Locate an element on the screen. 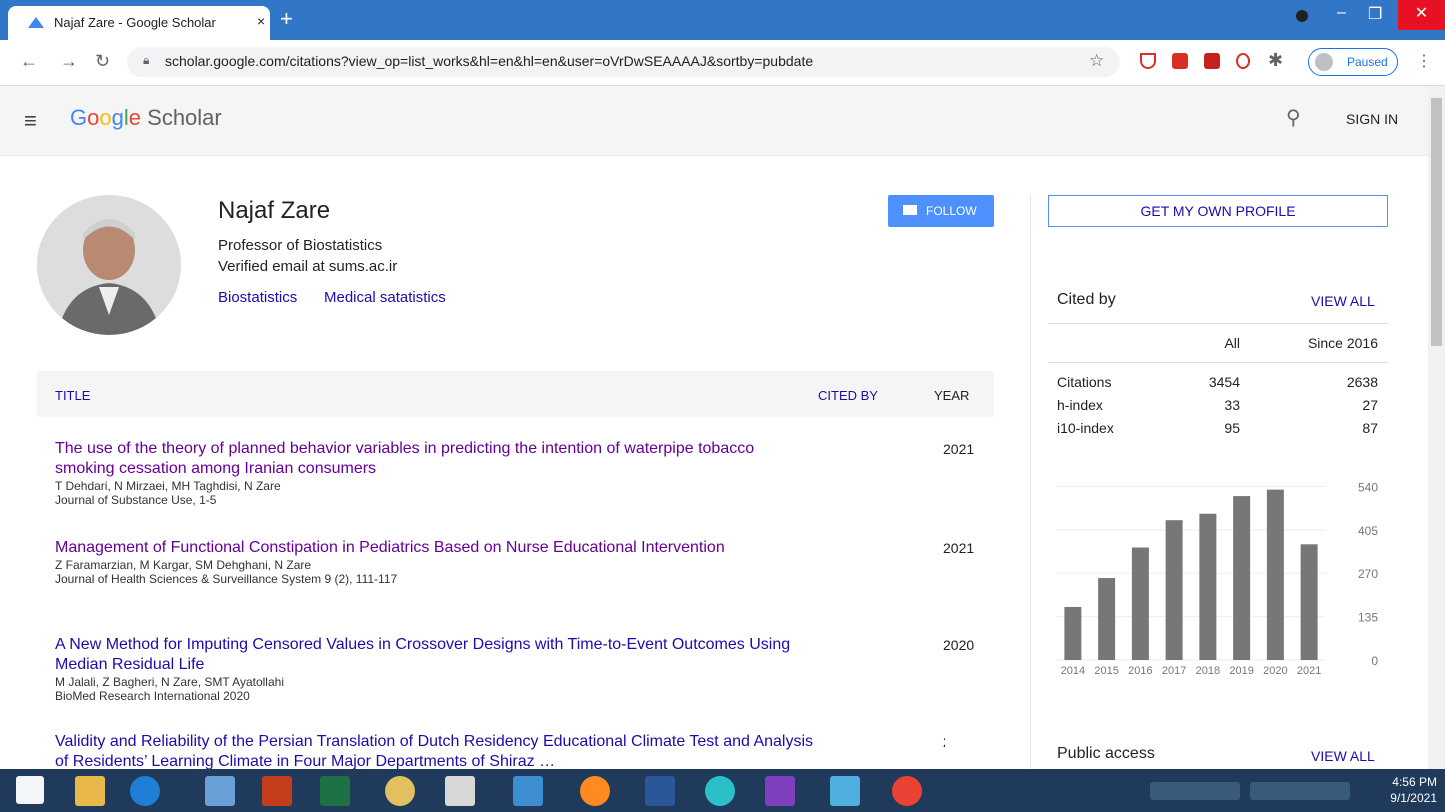 The width and height of the screenshot is (1445, 812). window-close-icon: ✕ is located at coordinates (1421, 15).